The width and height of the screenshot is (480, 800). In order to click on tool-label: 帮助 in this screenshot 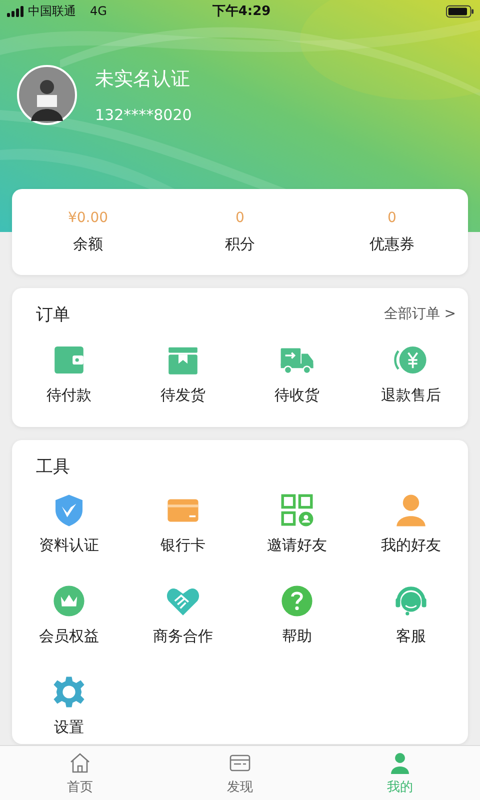, I will do `click(297, 636)`.